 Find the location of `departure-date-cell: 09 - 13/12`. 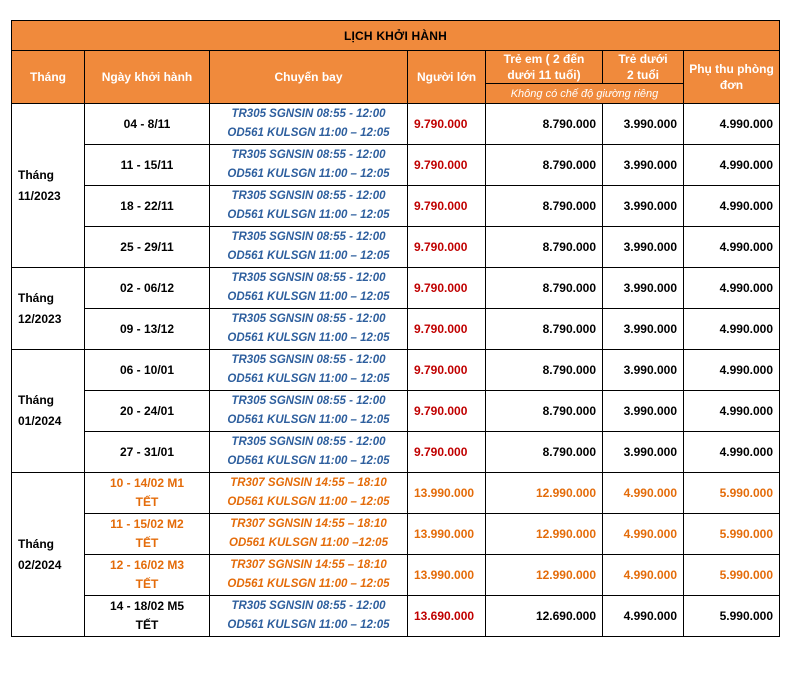

departure-date-cell: 09 - 13/12 is located at coordinates (147, 329).